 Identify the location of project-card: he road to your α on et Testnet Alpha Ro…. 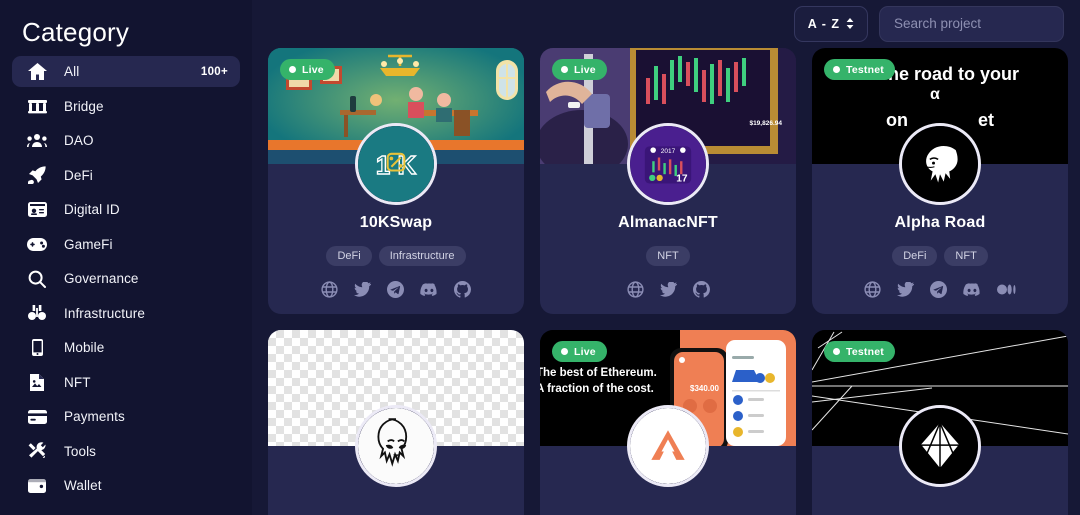
(940, 181).